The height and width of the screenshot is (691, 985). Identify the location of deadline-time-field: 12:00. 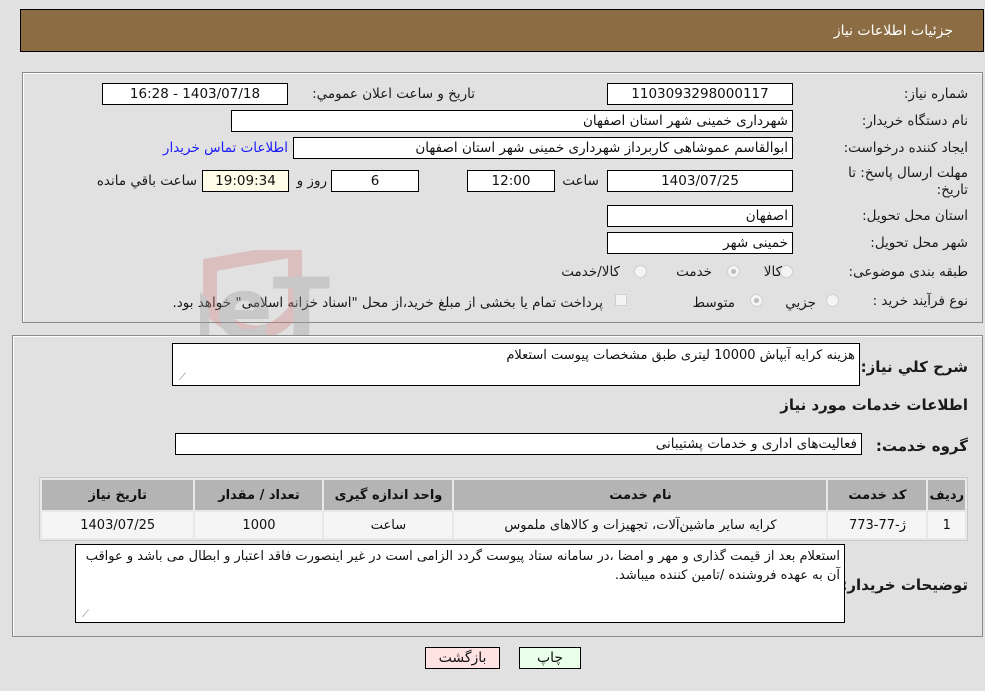
(511, 181).